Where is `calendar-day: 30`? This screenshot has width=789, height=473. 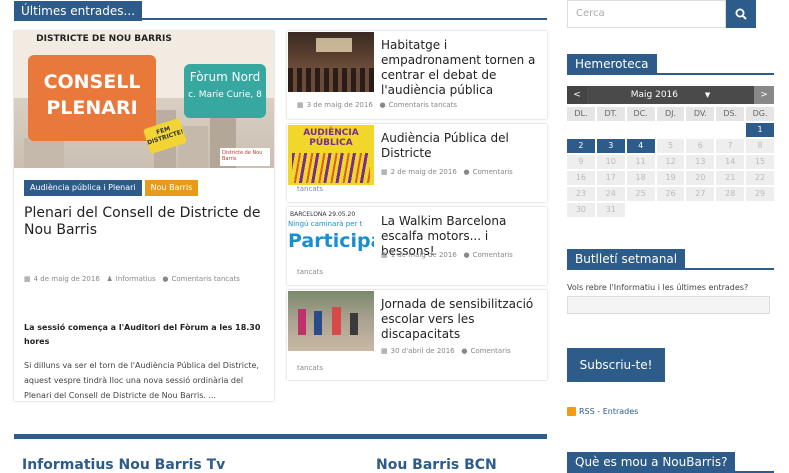
calendar-day: 30 is located at coordinates (581, 210).